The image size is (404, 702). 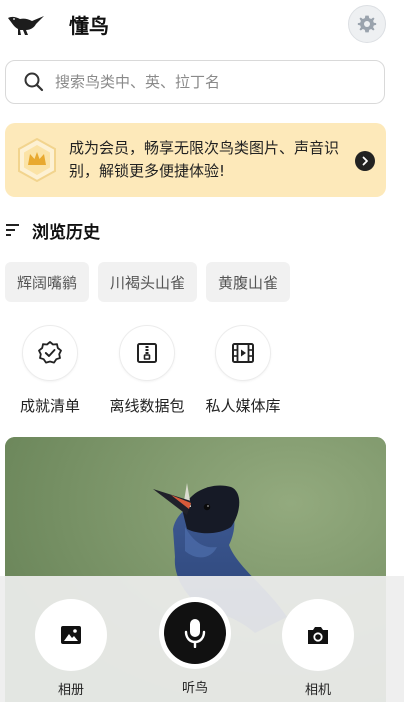 What do you see at coordinates (147, 406) in the screenshot?
I see `tool-label: 离线数据包` at bounding box center [147, 406].